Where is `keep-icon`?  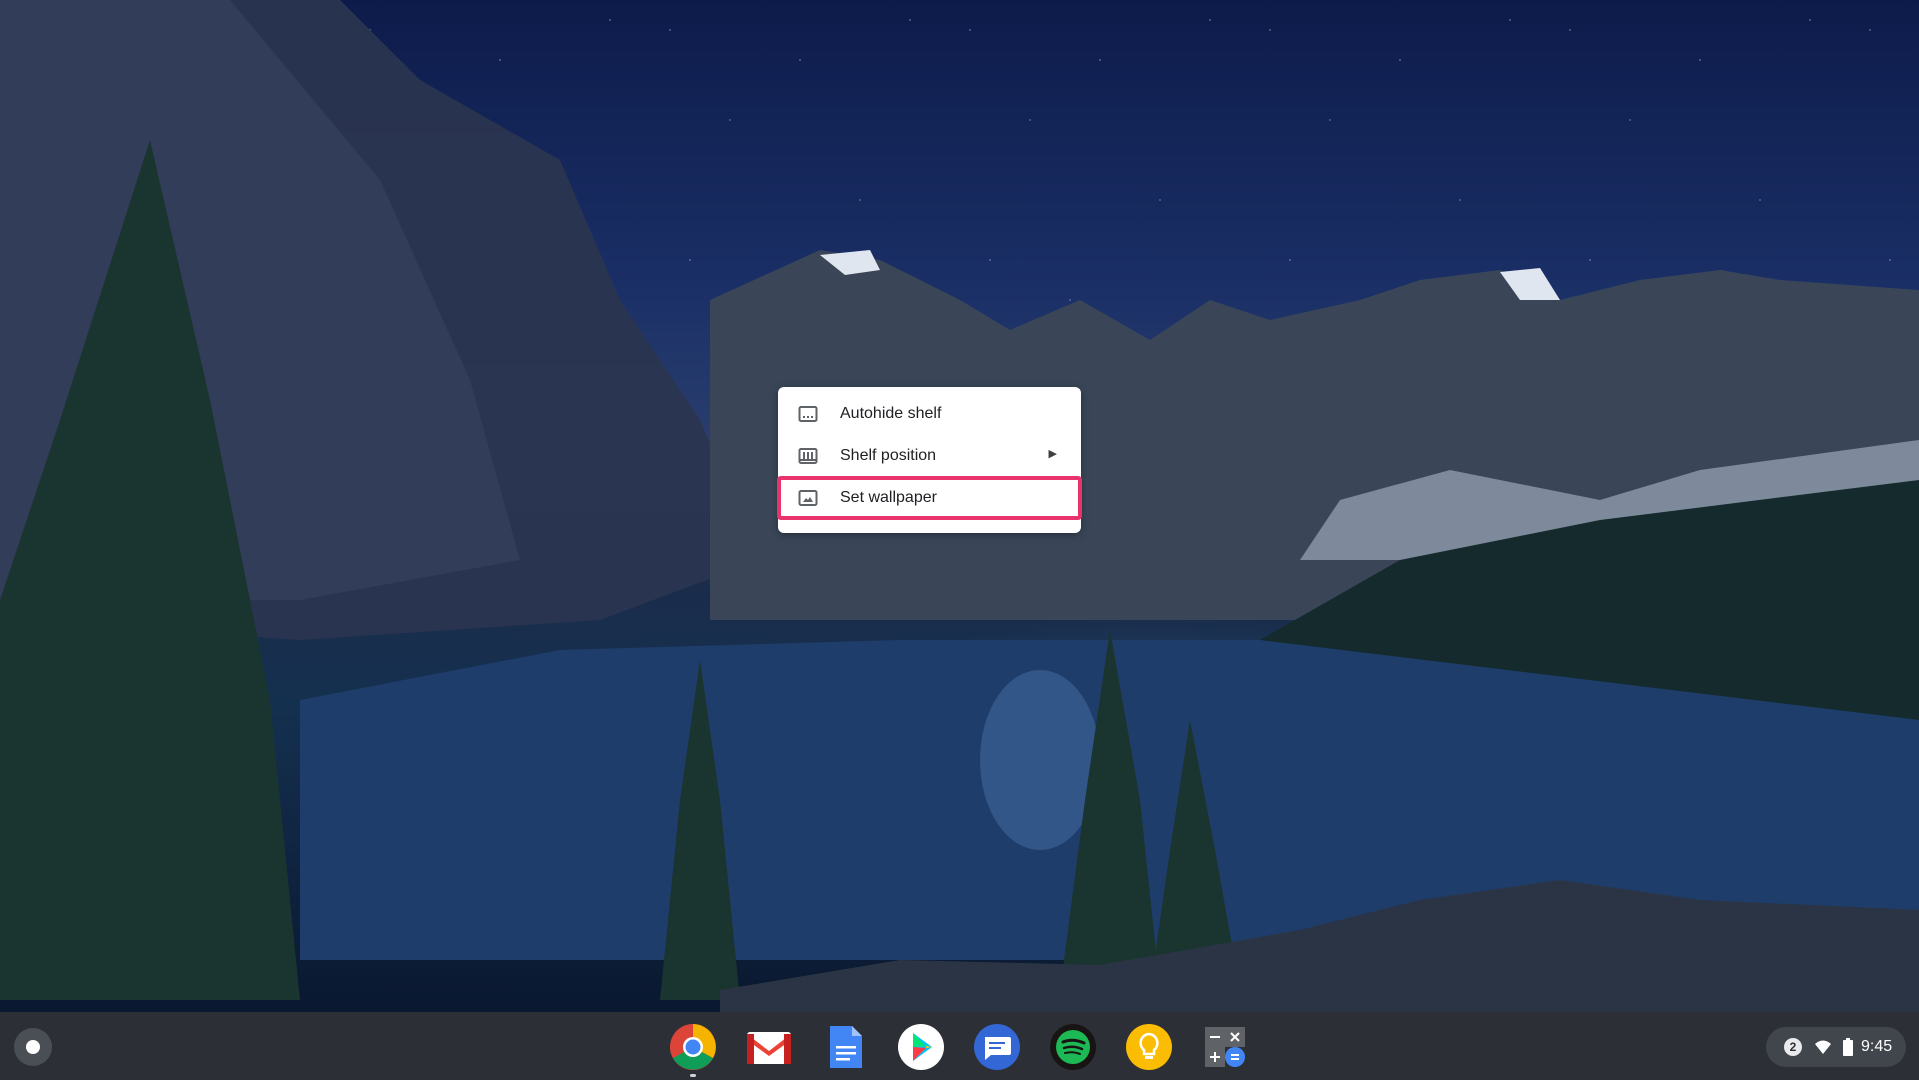
keep-icon is located at coordinates (1149, 1047).